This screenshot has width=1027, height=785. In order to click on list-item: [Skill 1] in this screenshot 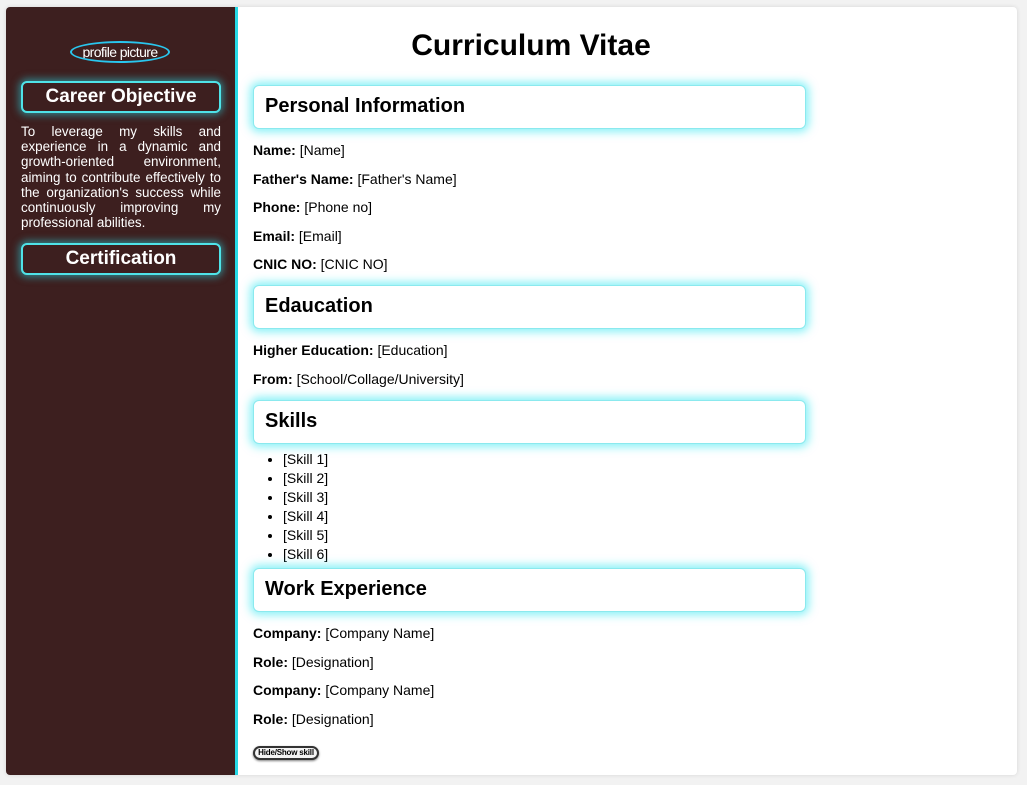, I will do `click(305, 459)`.